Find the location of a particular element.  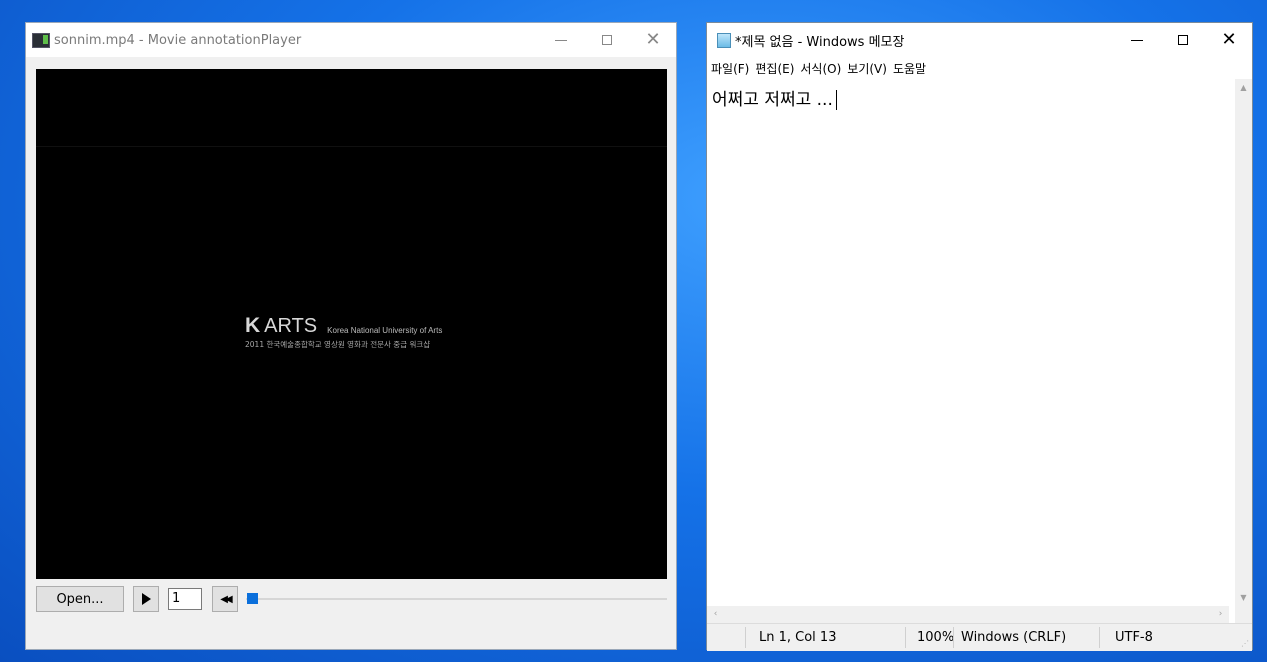

menu-file: 파일(F) is located at coordinates (729, 68).